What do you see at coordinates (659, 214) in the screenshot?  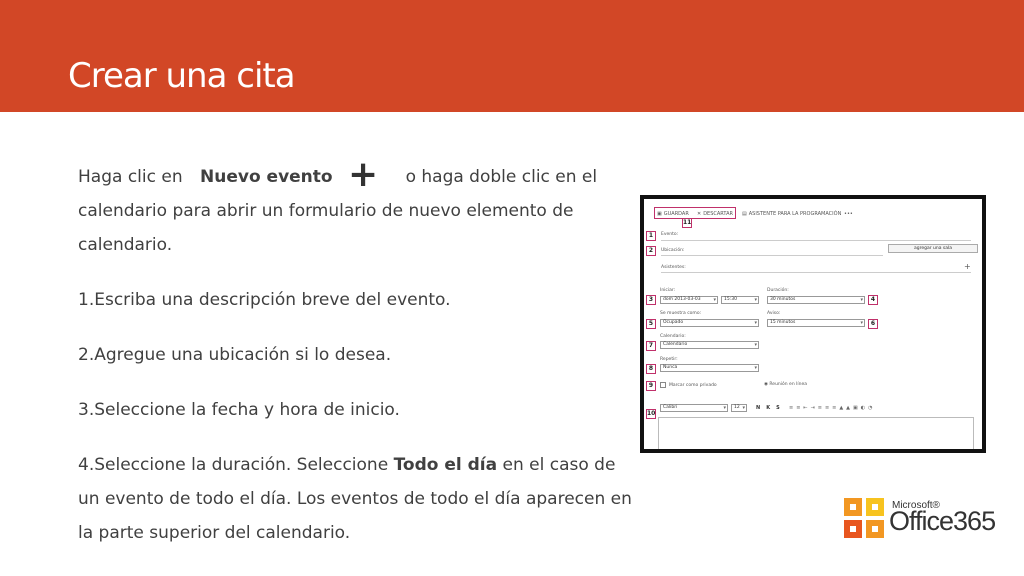 I see `save-icon: ▣` at bounding box center [659, 214].